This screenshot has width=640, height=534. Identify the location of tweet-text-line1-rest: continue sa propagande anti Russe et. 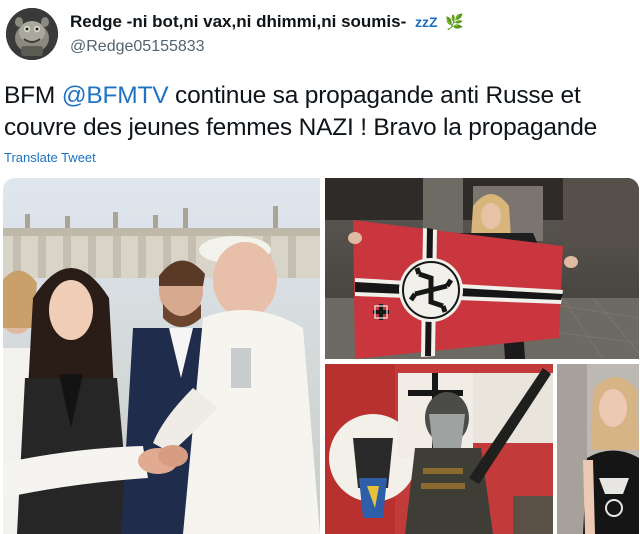
(374, 95).